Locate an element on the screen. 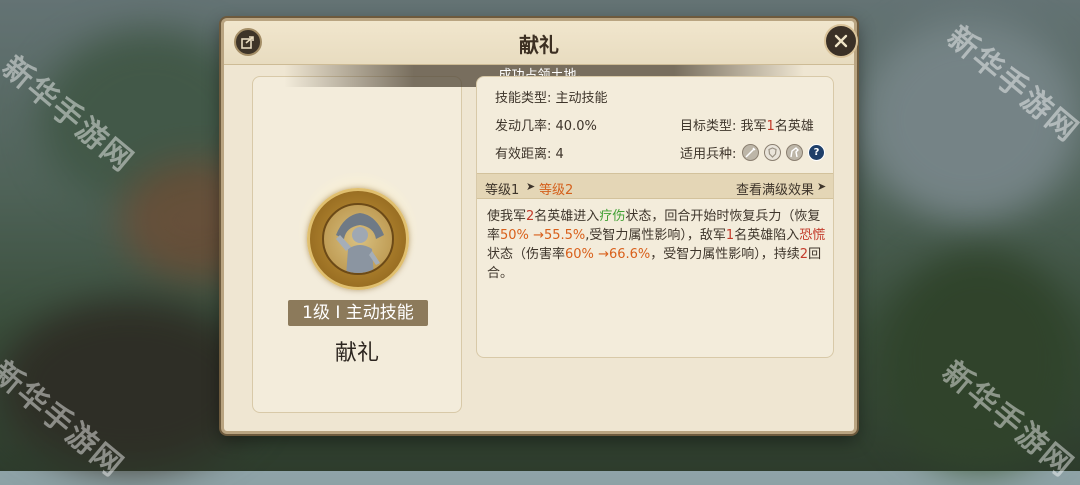 This screenshot has height=485, width=1080. close-icon is located at coordinates (841, 41).